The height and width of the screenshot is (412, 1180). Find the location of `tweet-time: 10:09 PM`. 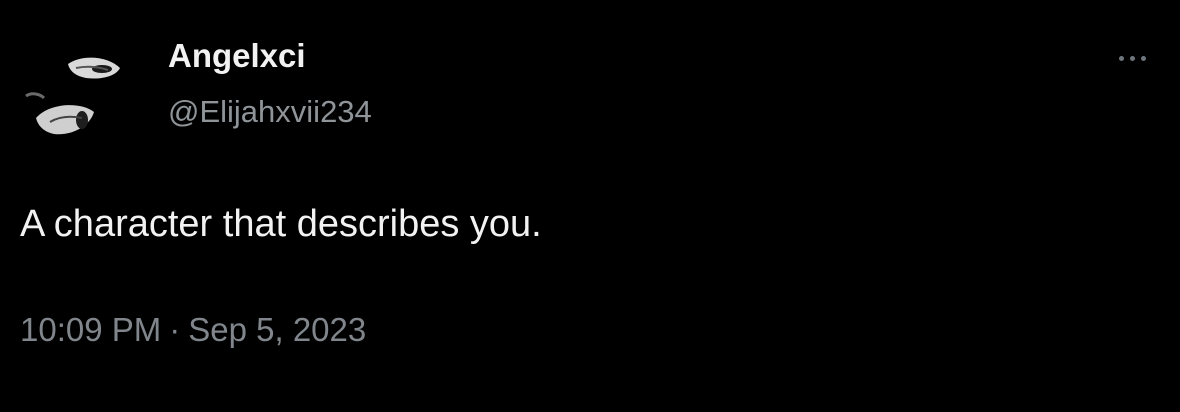

tweet-time: 10:09 PM is located at coordinates (90, 329).